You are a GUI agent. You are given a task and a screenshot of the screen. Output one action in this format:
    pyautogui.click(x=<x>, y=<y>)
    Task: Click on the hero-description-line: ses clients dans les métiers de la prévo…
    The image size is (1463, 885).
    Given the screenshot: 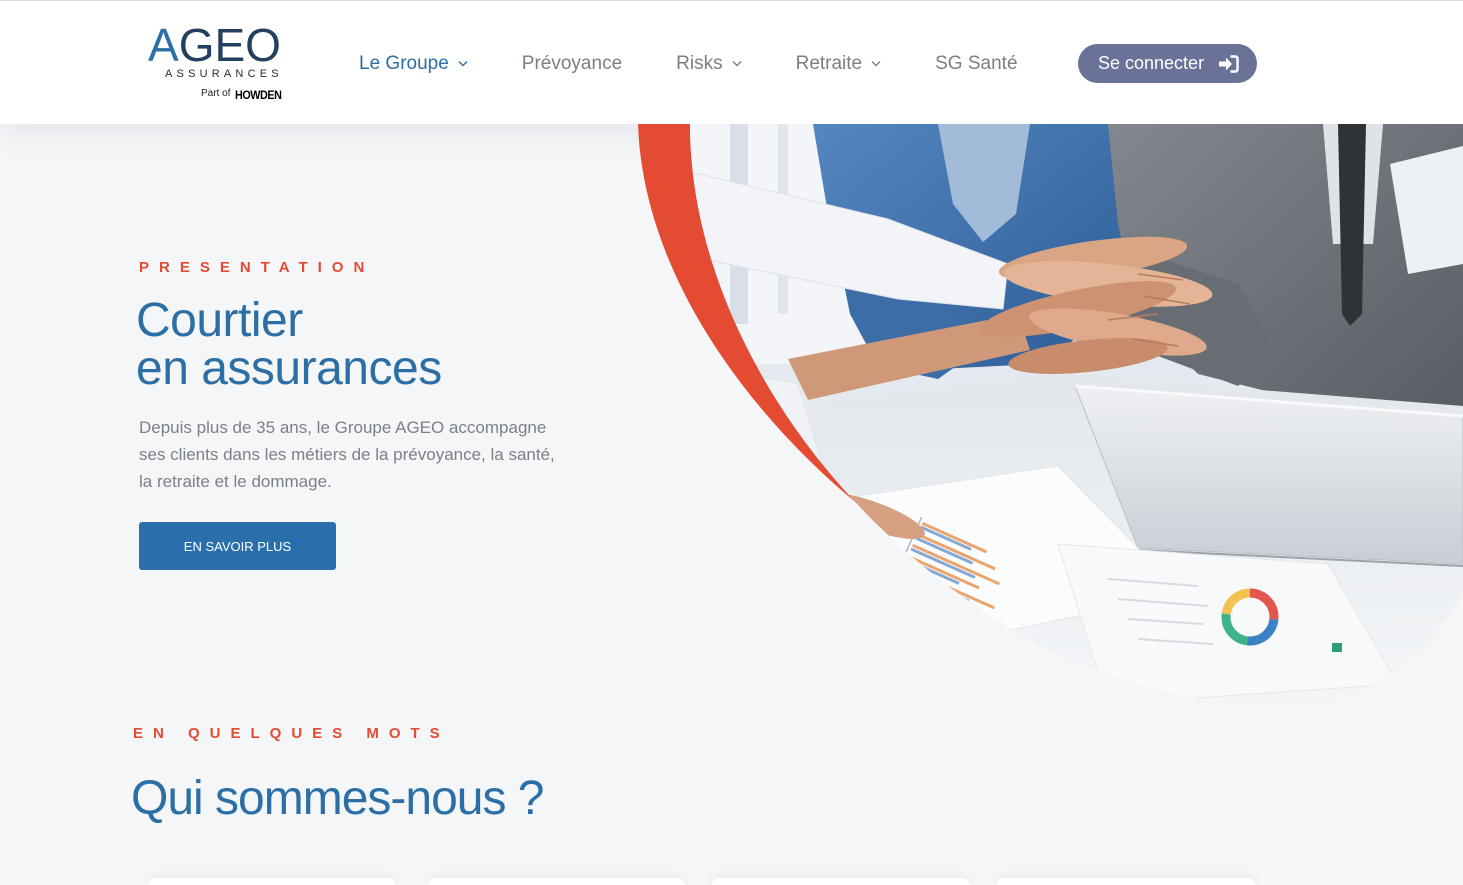 What is the action you would take?
    pyautogui.click(x=347, y=454)
    